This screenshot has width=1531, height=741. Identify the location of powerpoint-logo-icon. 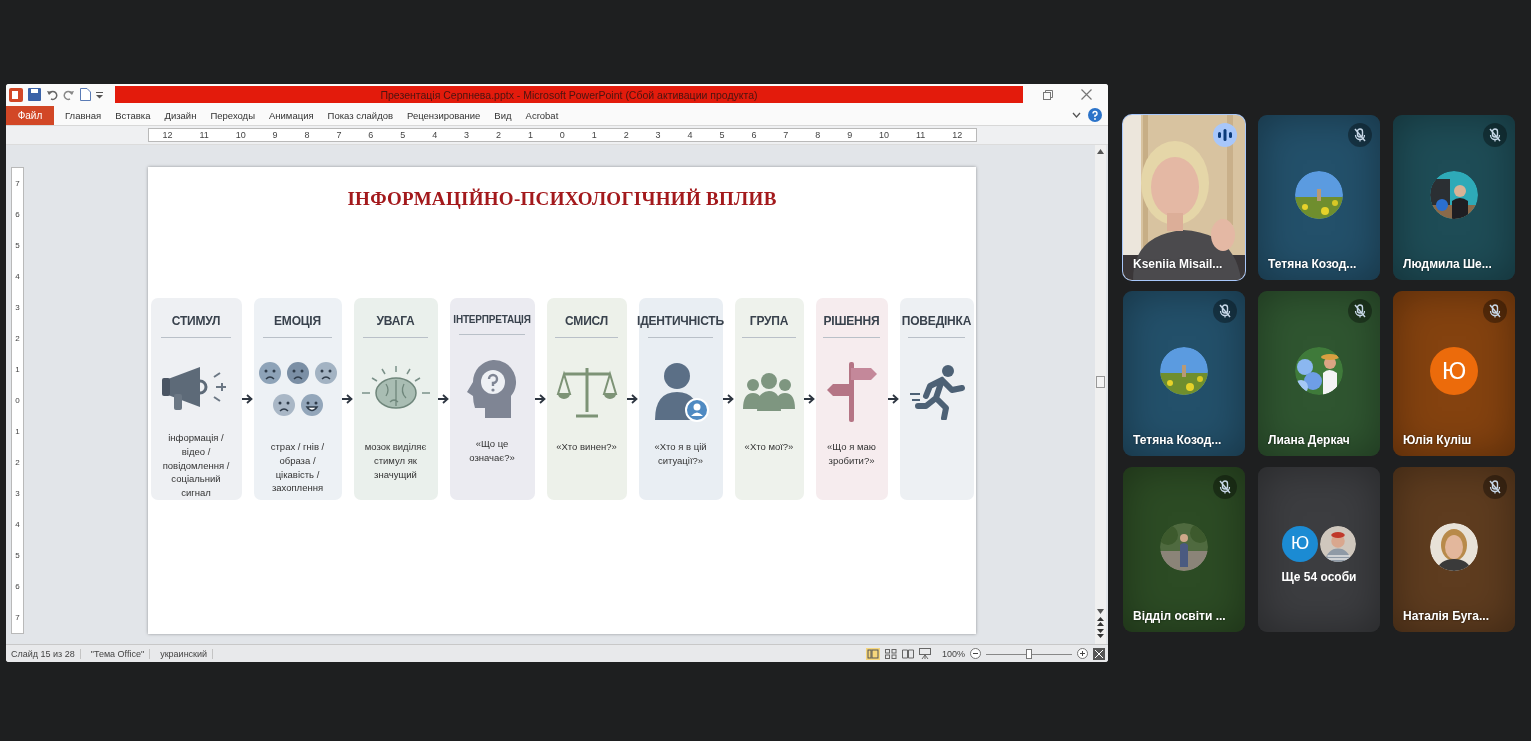
(16, 94).